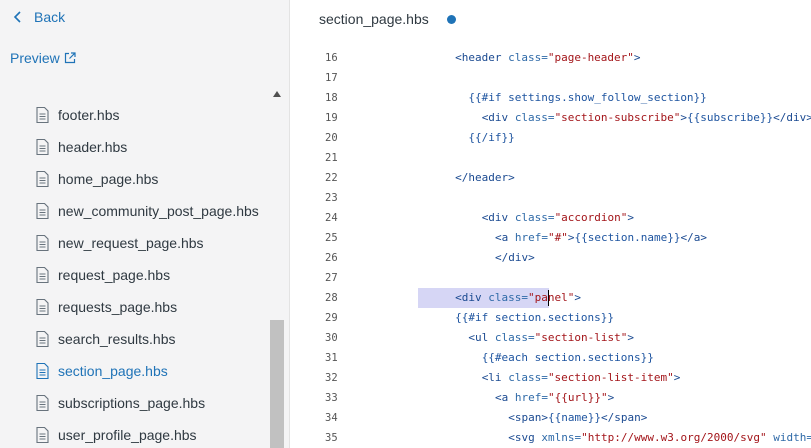 Image resolution: width=811 pixels, height=448 pixels. Describe the element at coordinates (551, 278) in the screenshot. I see `code-line: 27` at that location.